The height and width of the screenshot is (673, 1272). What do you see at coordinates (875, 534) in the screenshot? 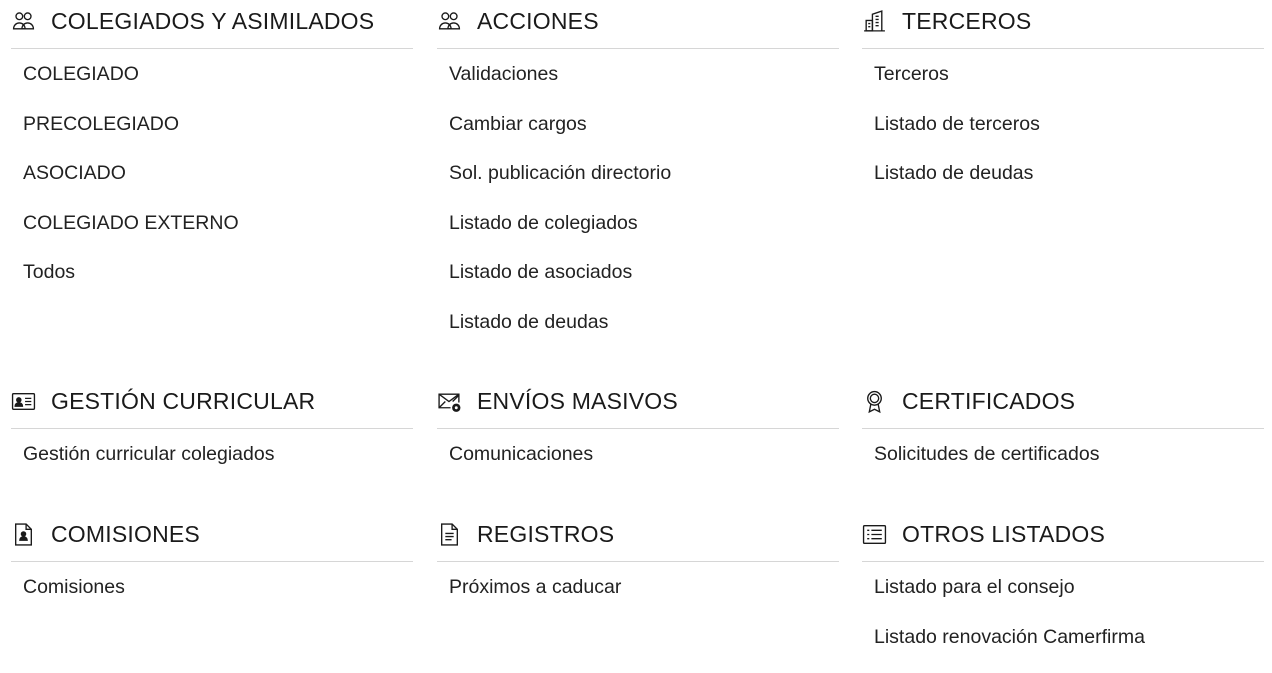
I see `list-icon` at bounding box center [875, 534].